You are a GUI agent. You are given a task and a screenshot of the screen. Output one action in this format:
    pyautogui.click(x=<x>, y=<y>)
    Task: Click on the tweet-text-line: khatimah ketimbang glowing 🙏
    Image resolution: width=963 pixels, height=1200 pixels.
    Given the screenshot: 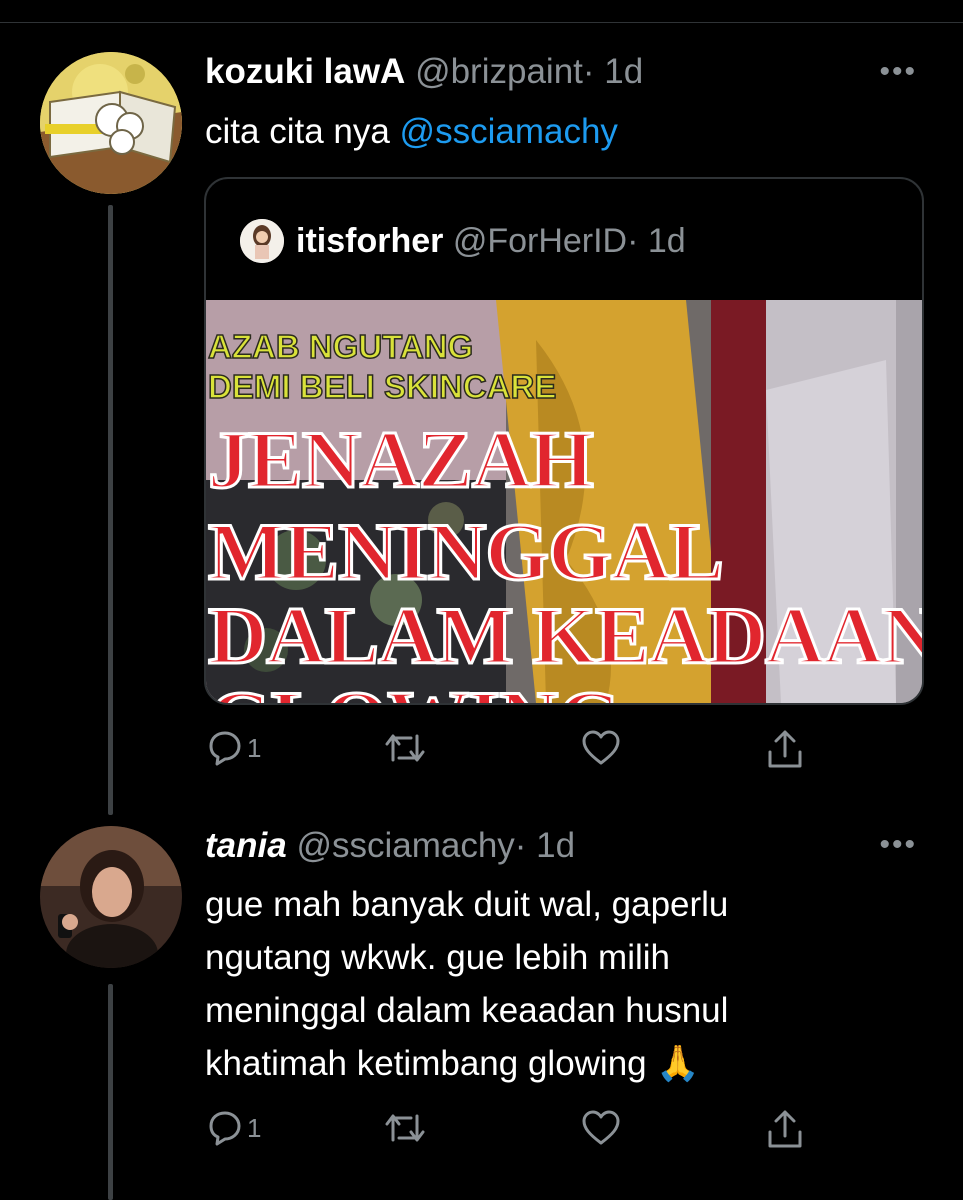 What is the action you would take?
    pyautogui.click(x=466, y=1063)
    